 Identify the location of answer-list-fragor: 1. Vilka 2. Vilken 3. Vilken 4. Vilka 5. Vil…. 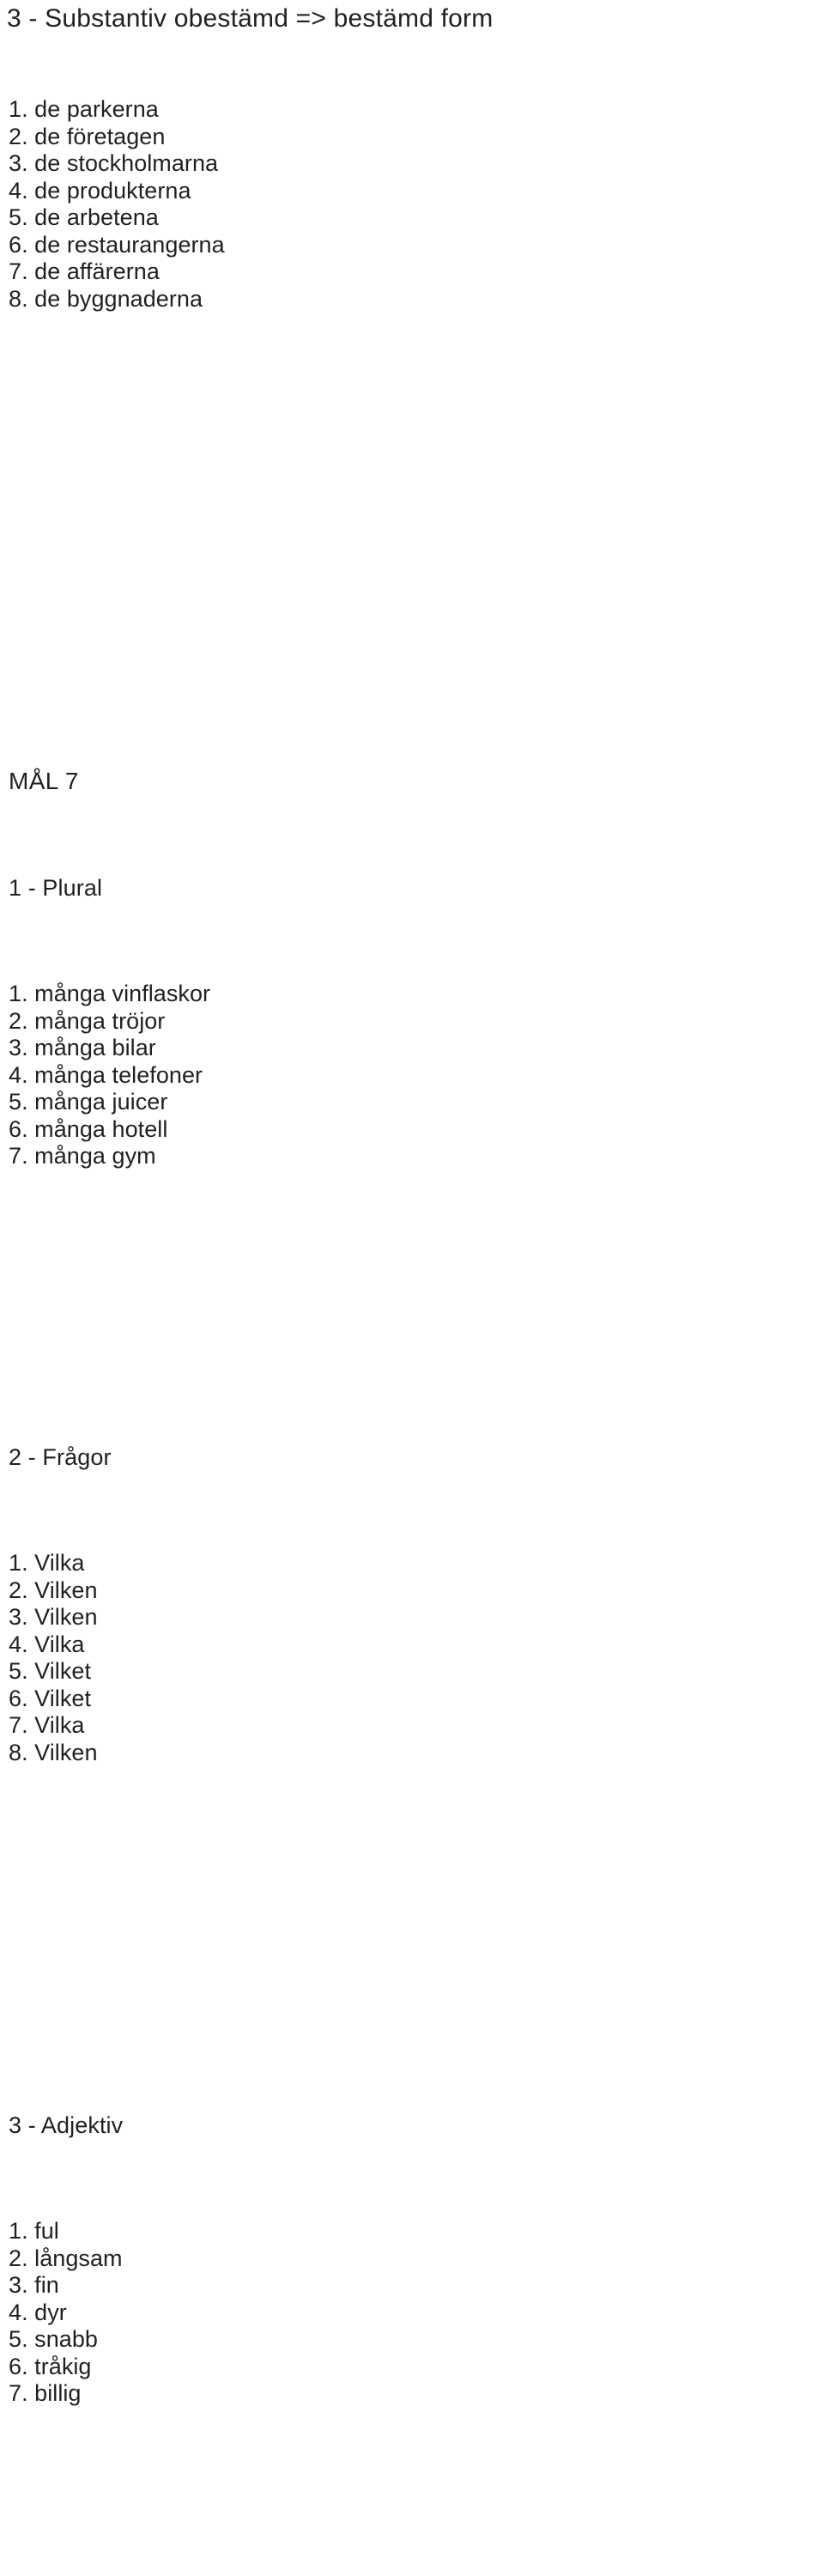
(395, 1658).